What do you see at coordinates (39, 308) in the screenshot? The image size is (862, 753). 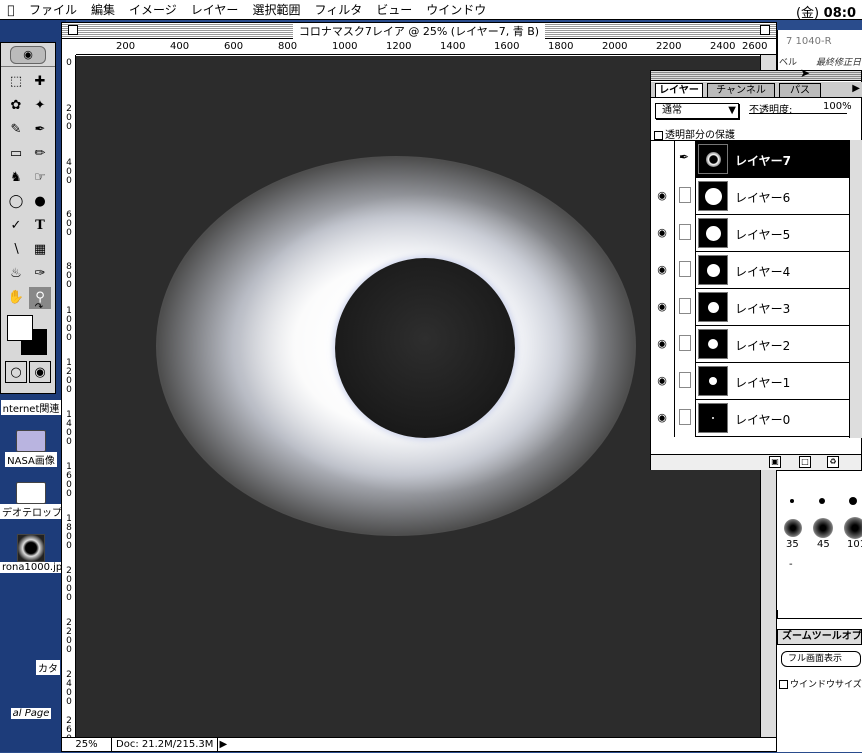 I see `swap-colors-icon: ↷` at bounding box center [39, 308].